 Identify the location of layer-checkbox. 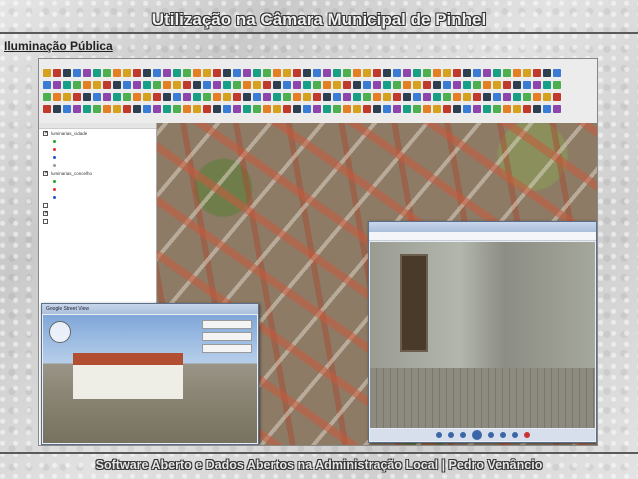
(45, 205).